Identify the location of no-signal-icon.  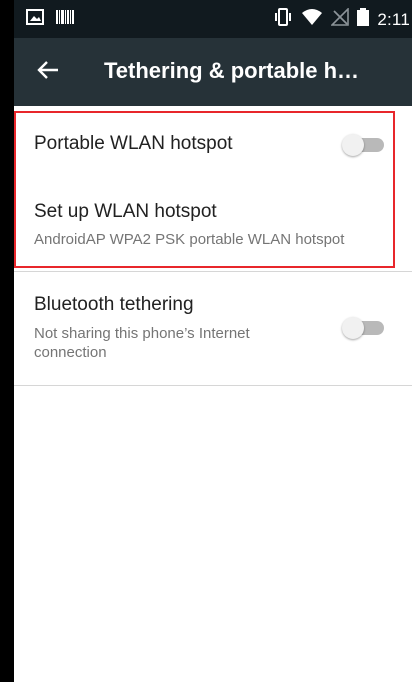
(340, 19).